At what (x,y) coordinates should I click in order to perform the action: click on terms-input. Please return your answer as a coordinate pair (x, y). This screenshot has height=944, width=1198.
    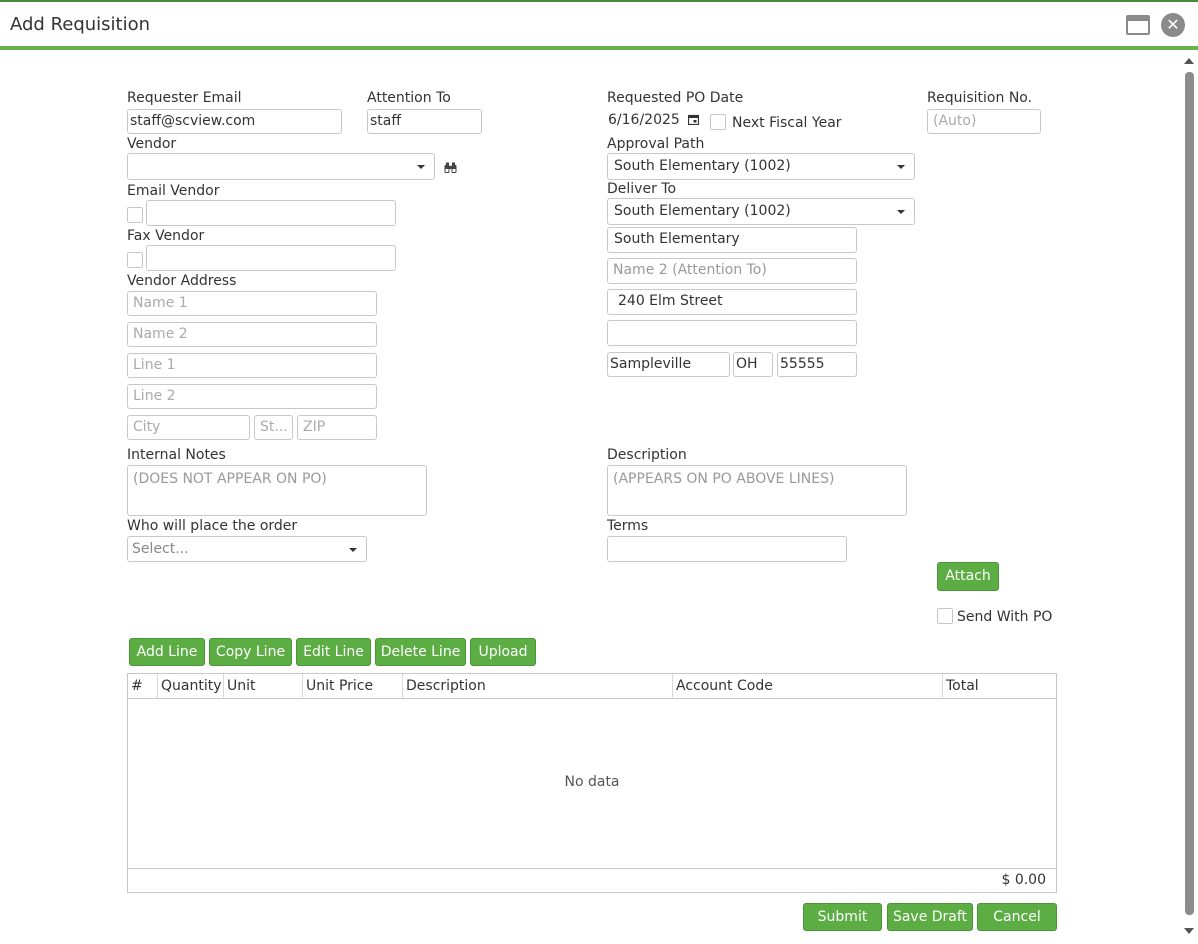
    Looking at the image, I should click on (727, 549).